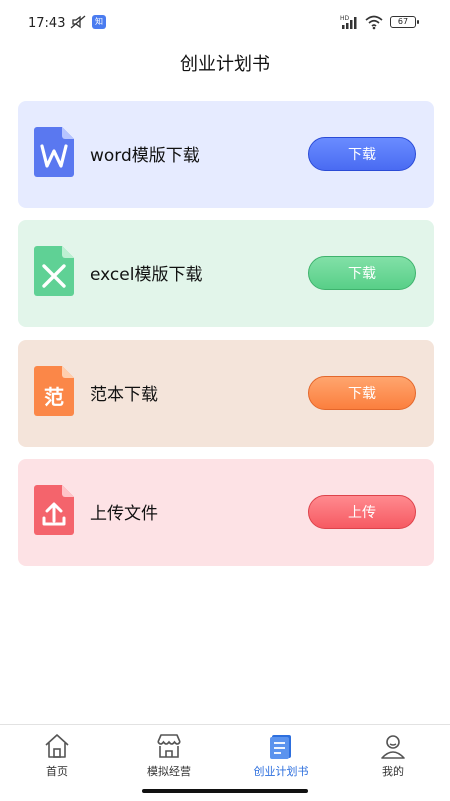 The image size is (450, 801). What do you see at coordinates (225, 20) in the screenshot?
I see `status-bar: 17:43 知 HD 67` at bounding box center [225, 20].